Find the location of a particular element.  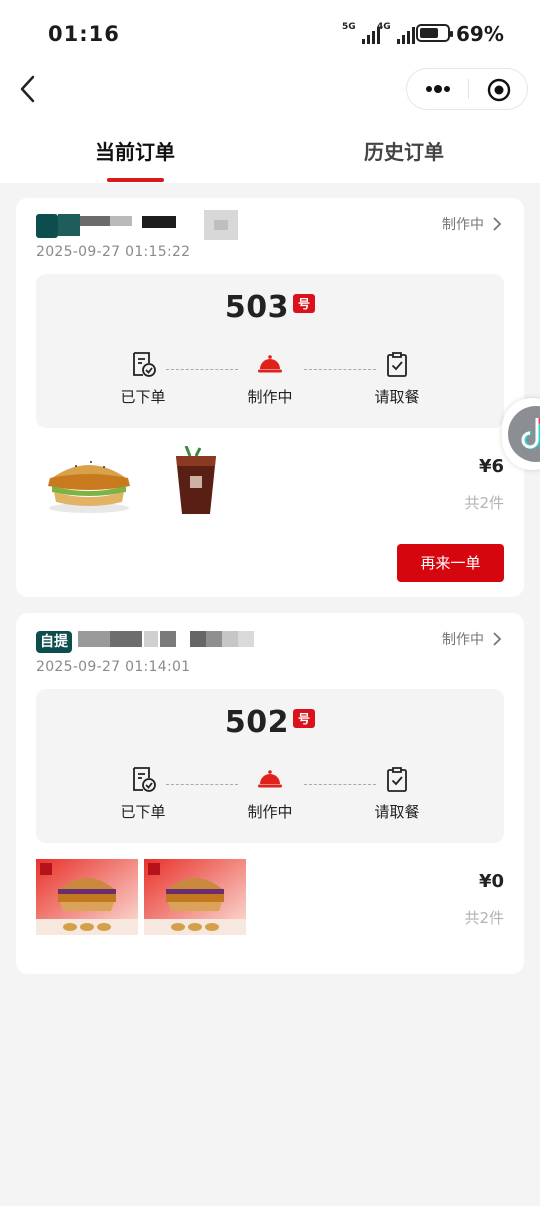

battery-percent: 69% is located at coordinates (480, 34).